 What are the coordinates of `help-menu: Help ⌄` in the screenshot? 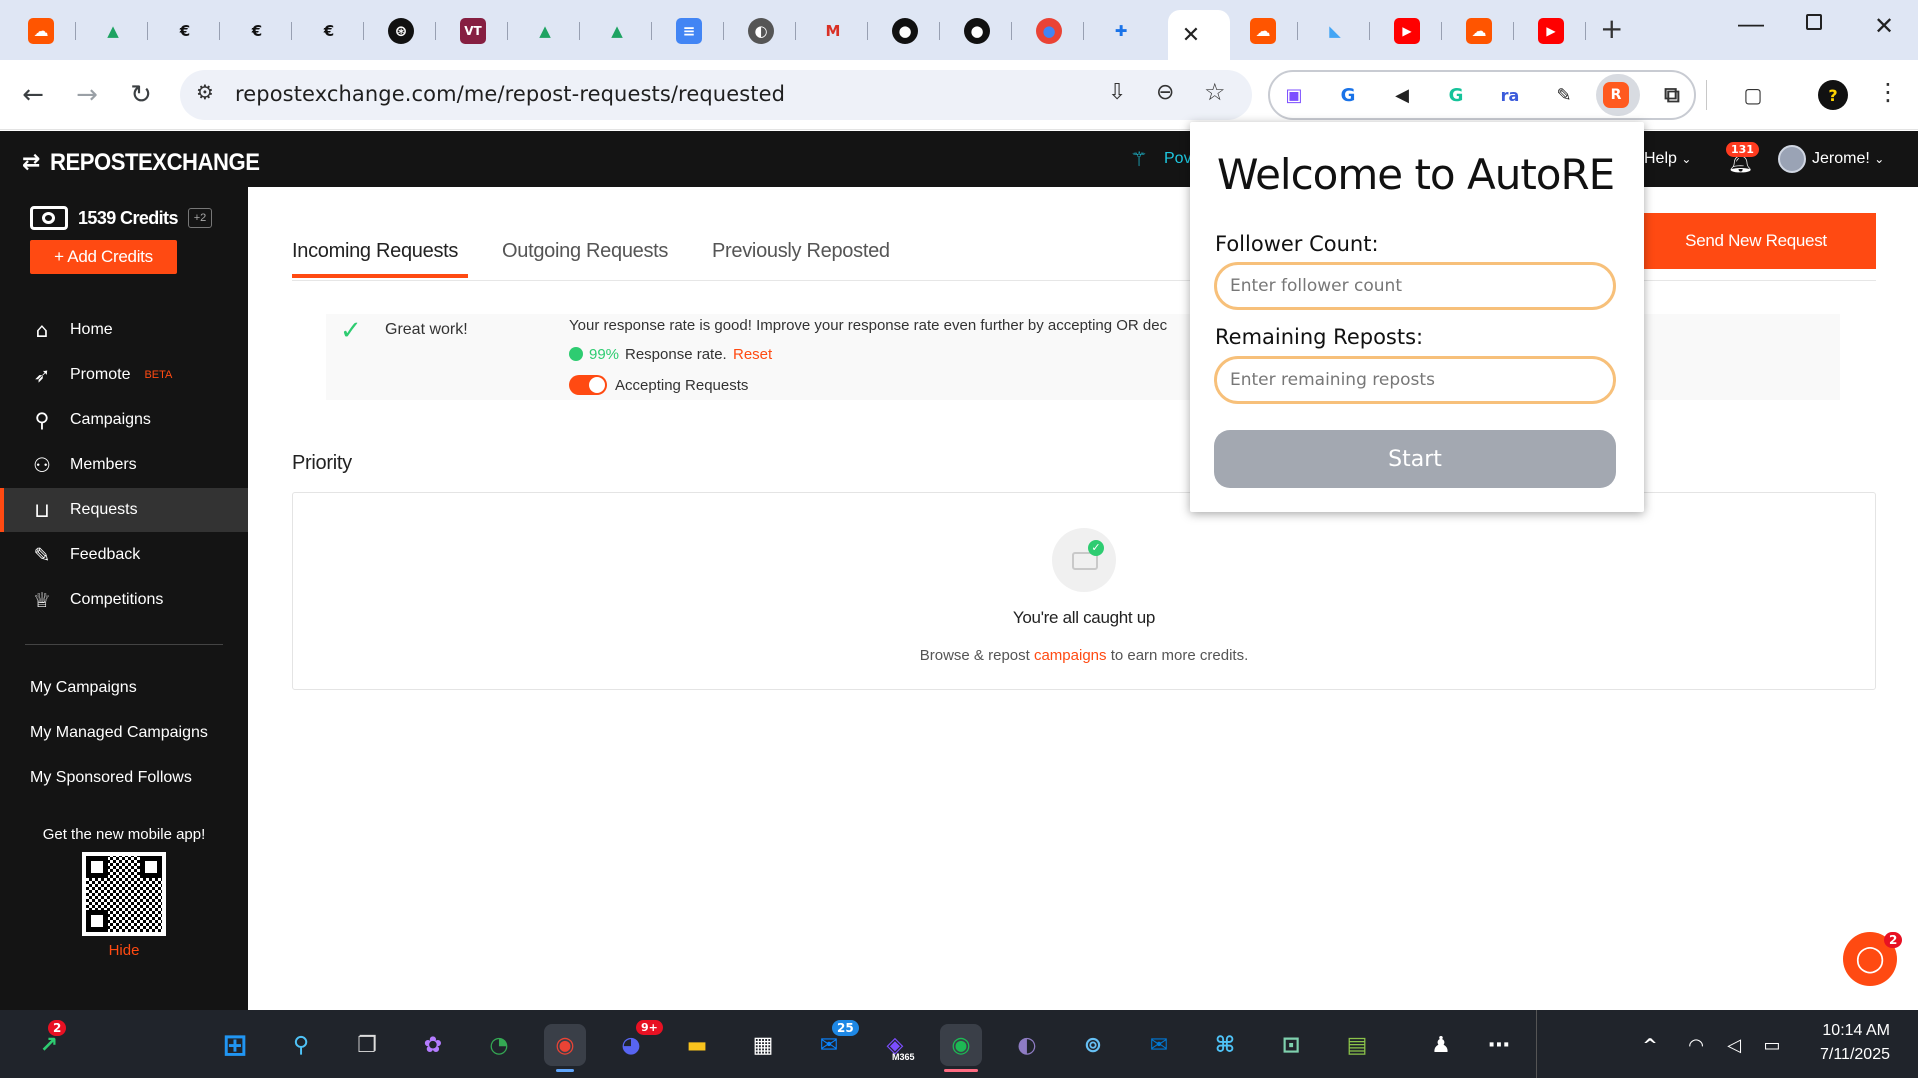 It's located at (1667, 159).